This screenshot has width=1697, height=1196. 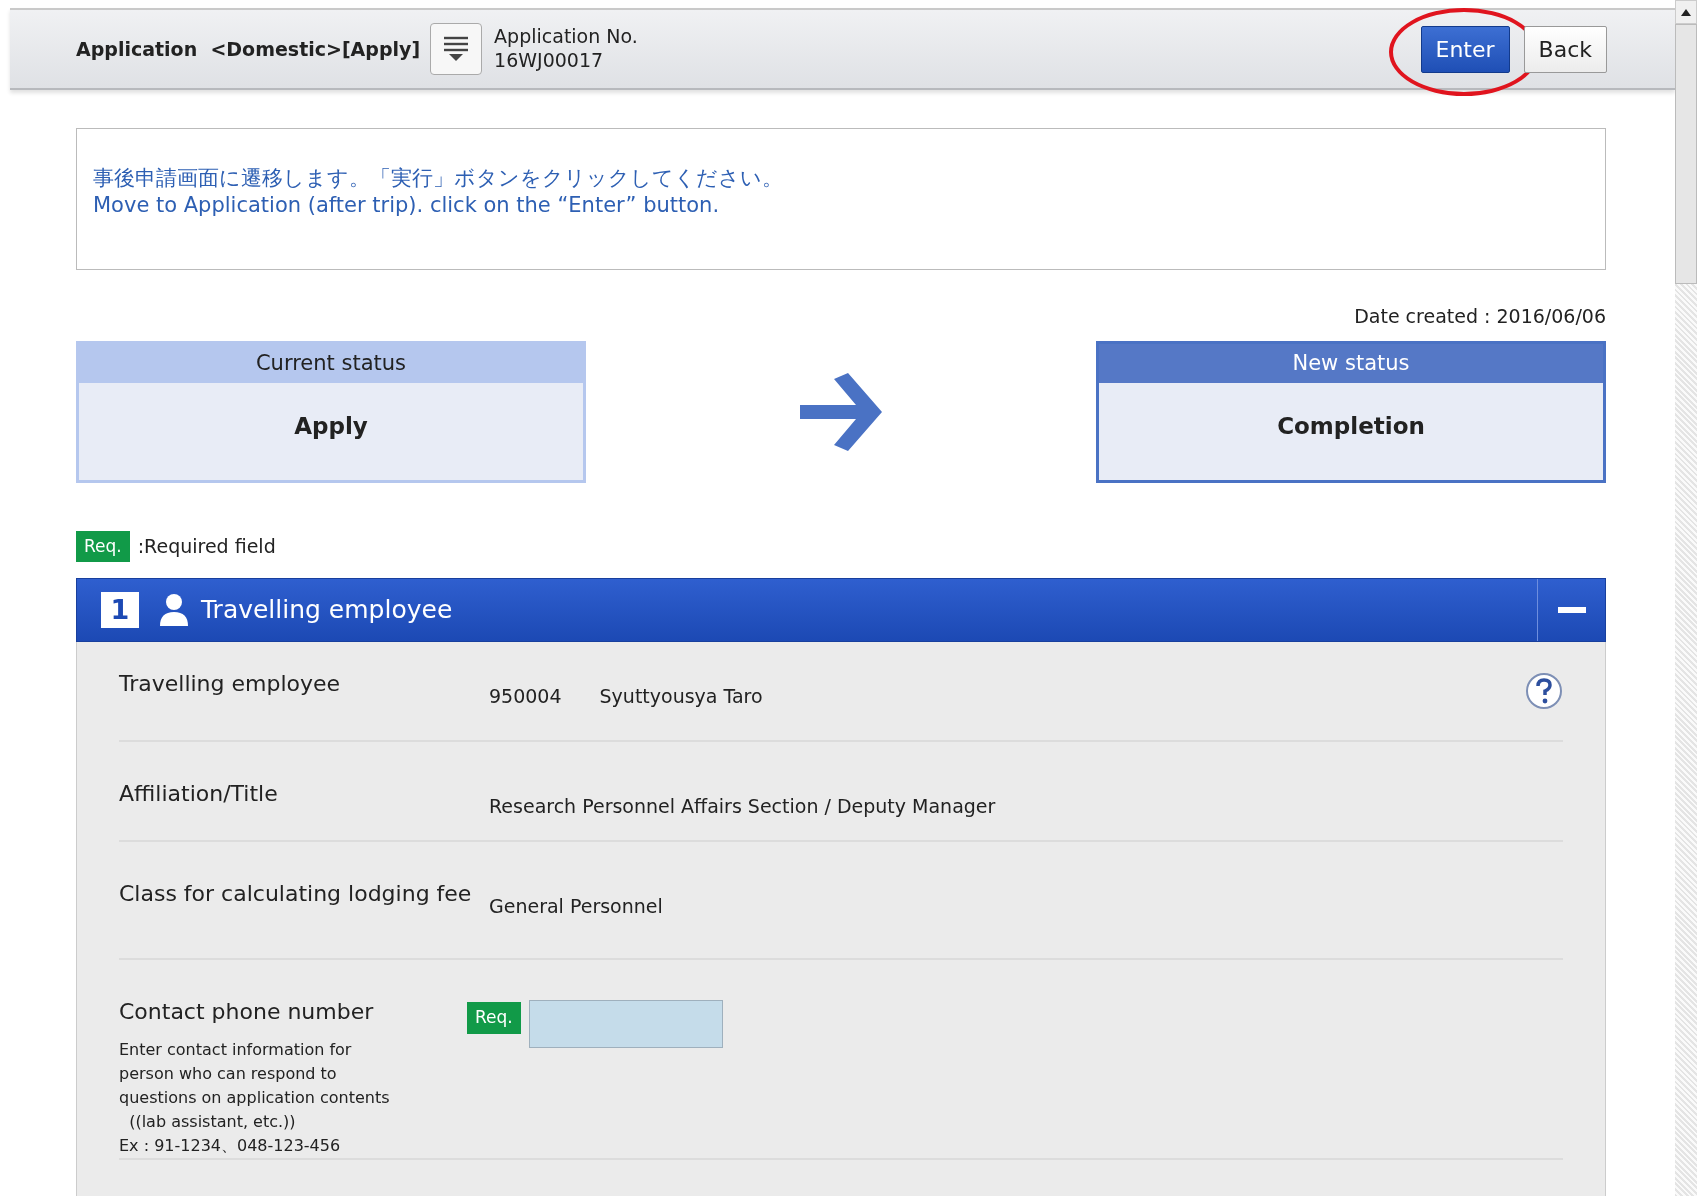 I want to click on help-note: Enter contact information for person who can respond to questions on application contents ((lab assistant, etc.)) Ex : 91-1234、048-123-456, so click(x=255, y=1098).